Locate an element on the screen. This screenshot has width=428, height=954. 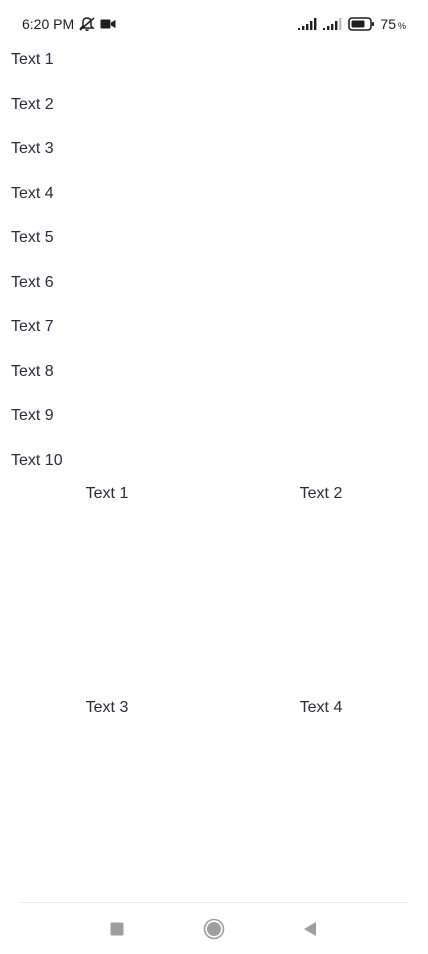
home-icon is located at coordinates (214, 929).